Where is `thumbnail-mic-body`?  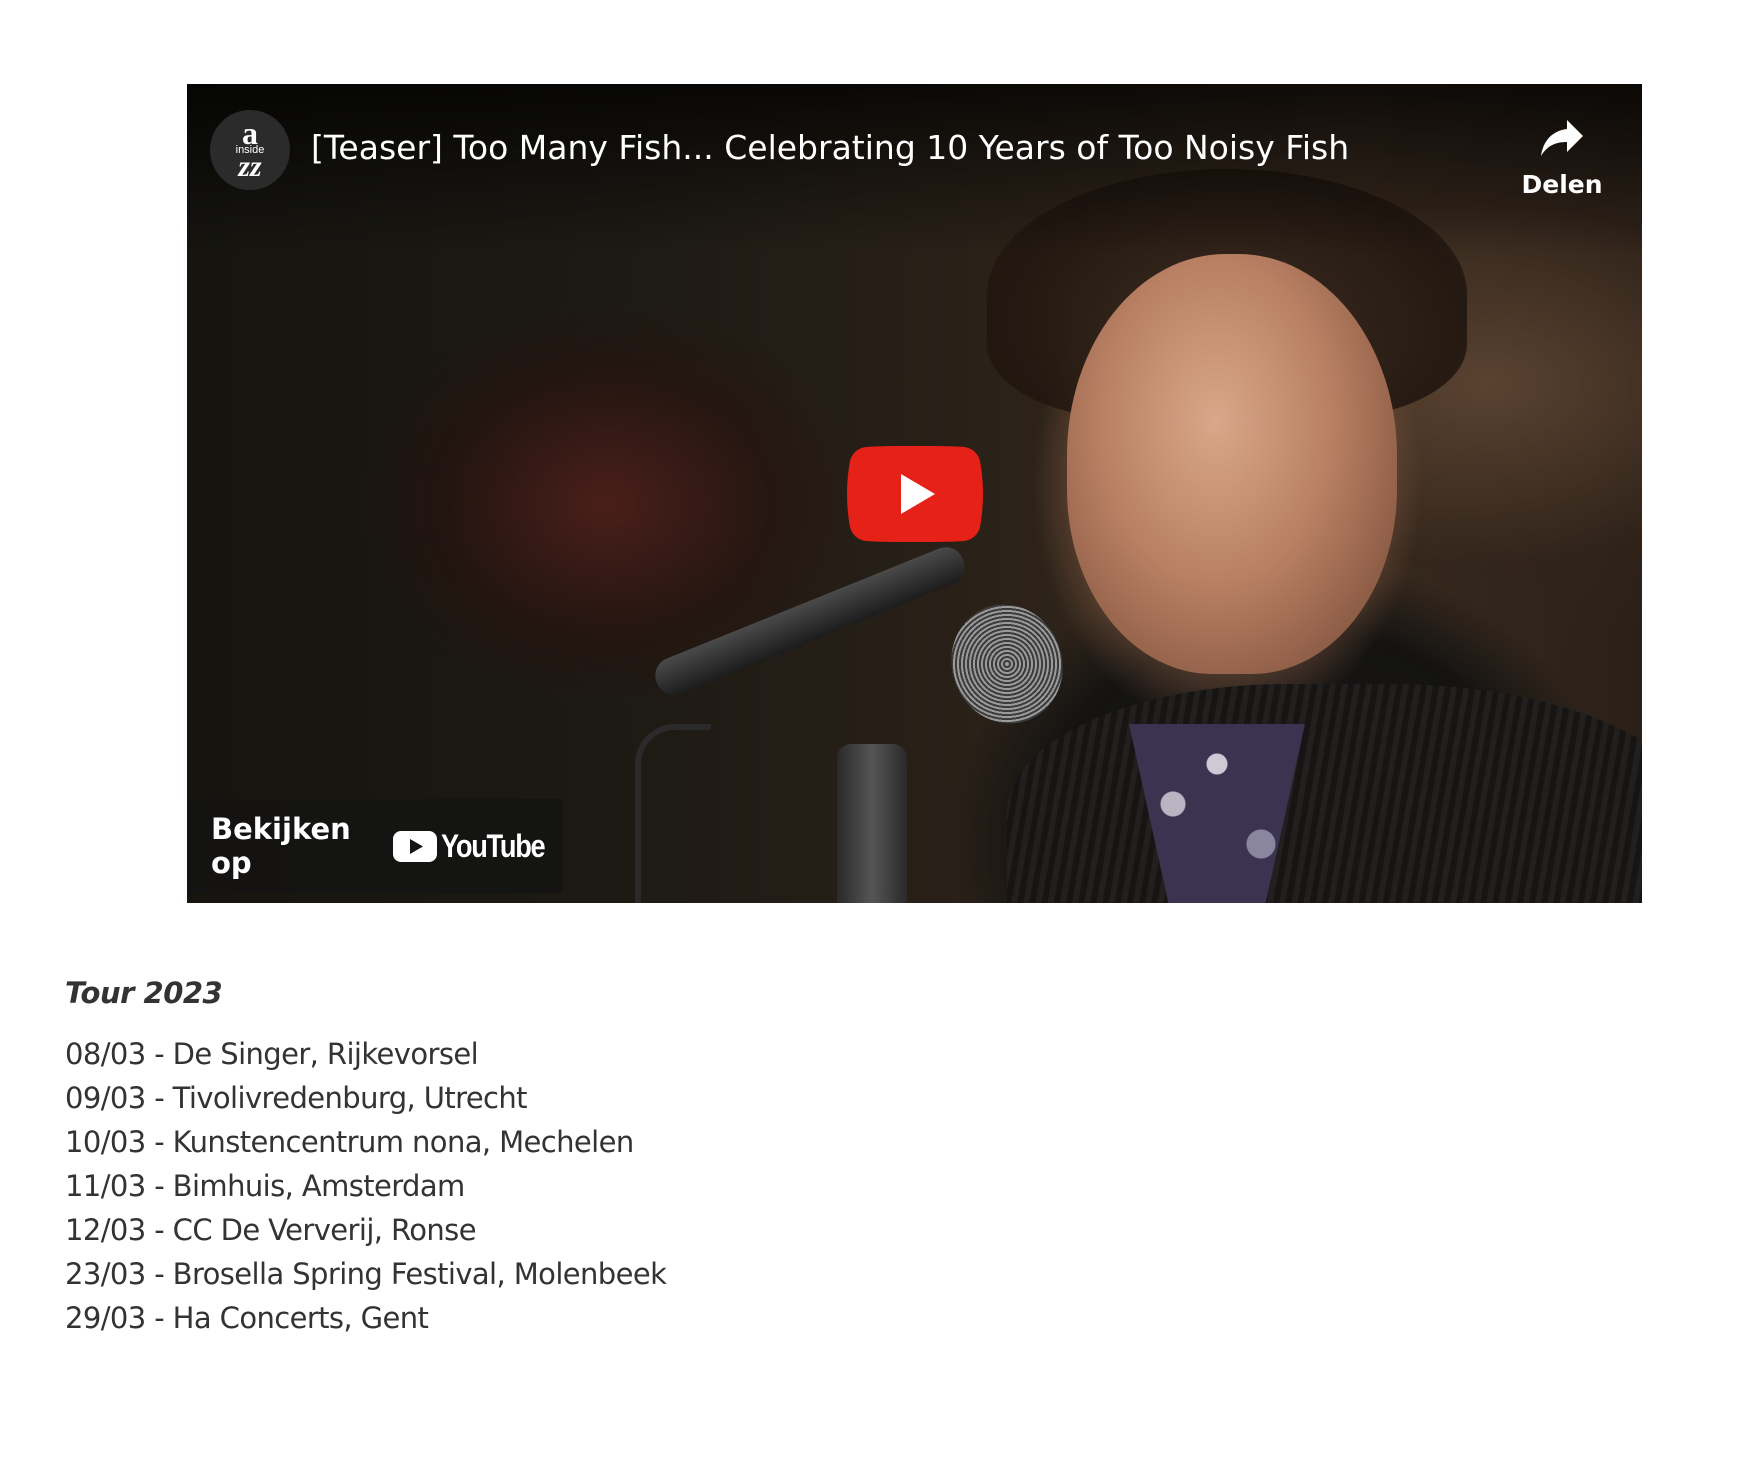
thumbnail-mic-body is located at coordinates (810, 621).